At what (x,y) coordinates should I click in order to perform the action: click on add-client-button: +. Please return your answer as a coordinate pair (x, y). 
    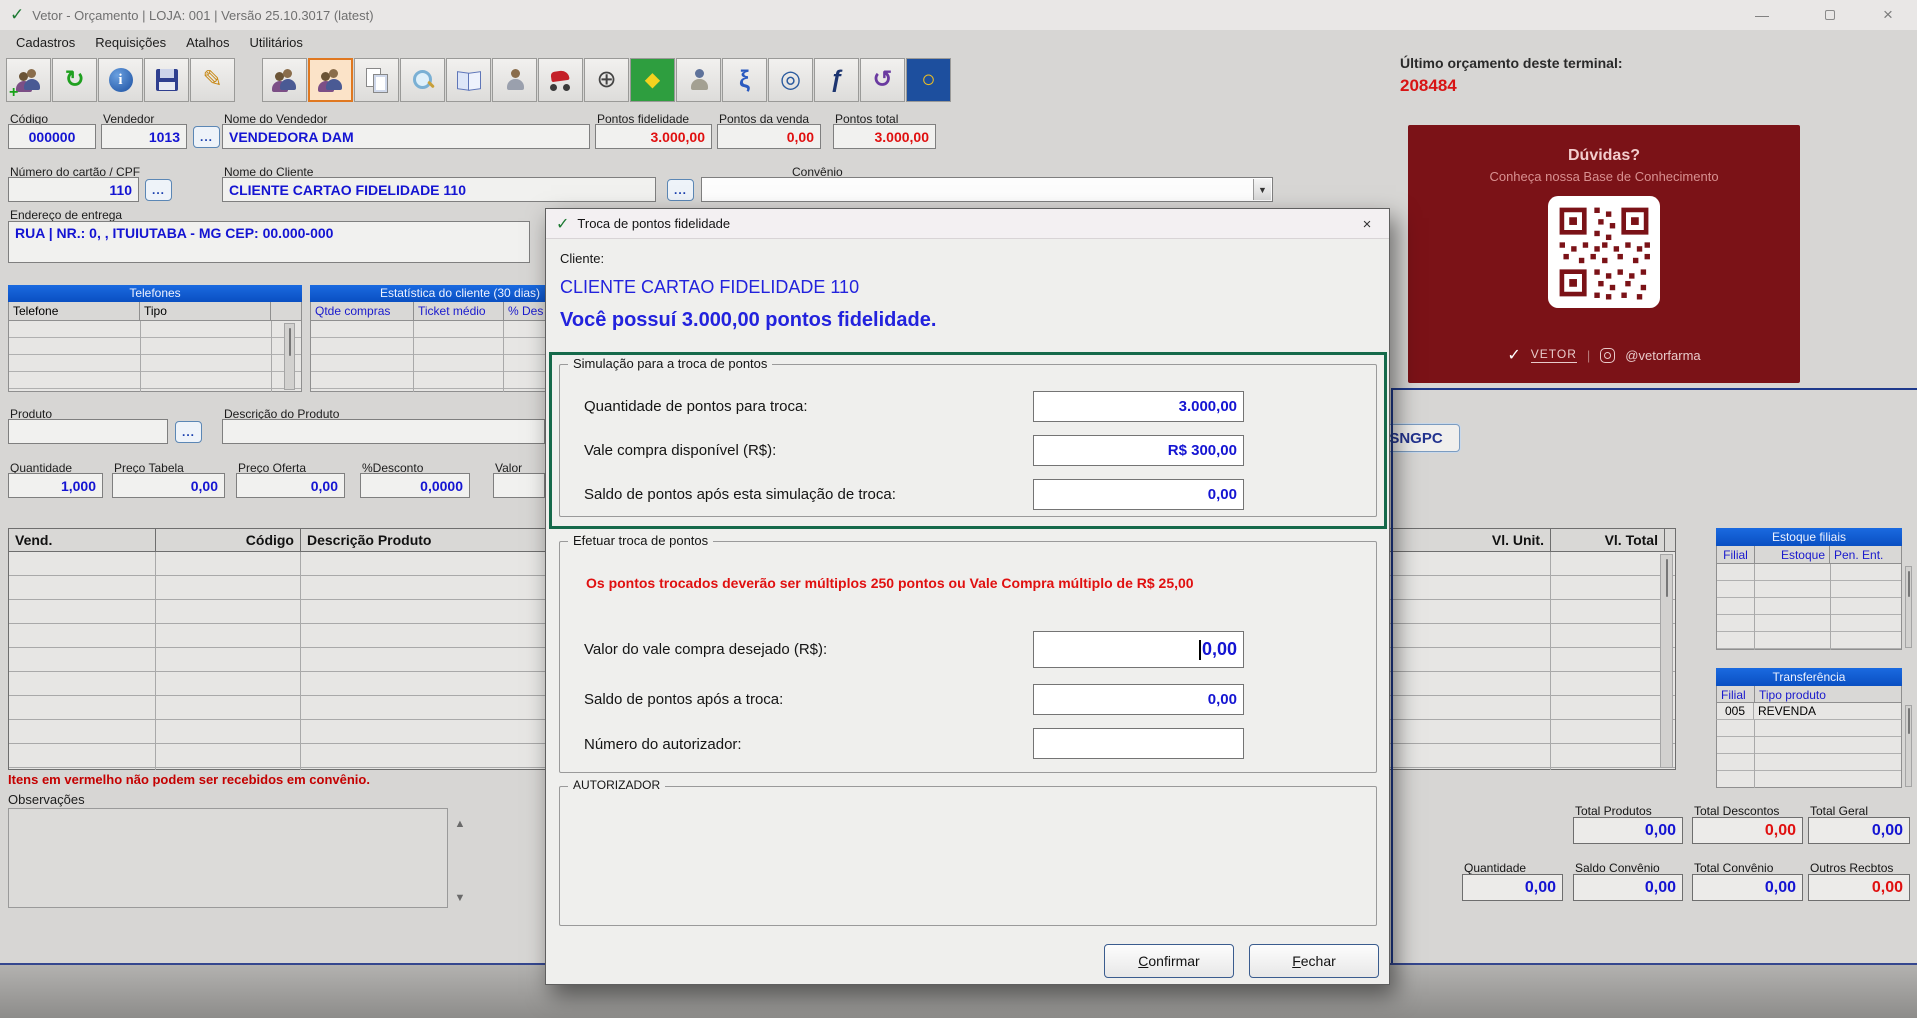
    Looking at the image, I should click on (28, 80).